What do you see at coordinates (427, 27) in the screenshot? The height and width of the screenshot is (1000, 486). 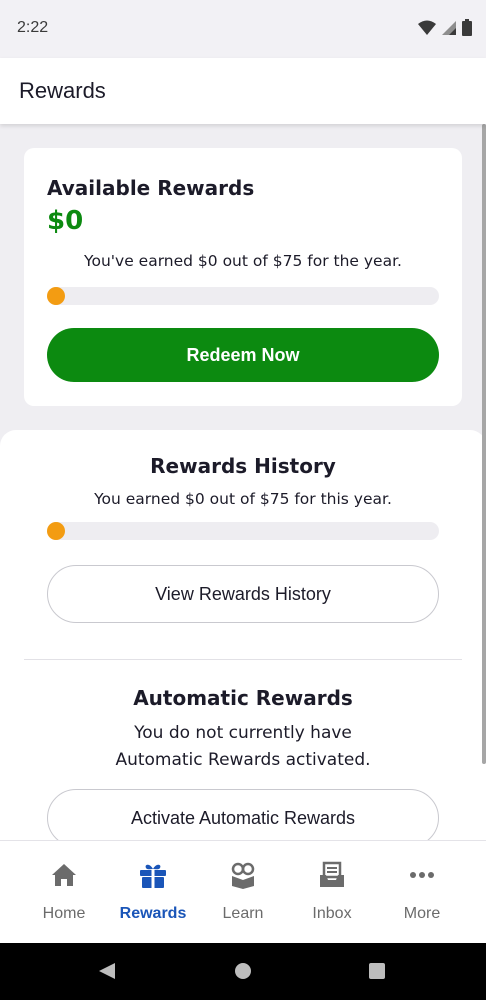 I see `wifi-icon` at bounding box center [427, 27].